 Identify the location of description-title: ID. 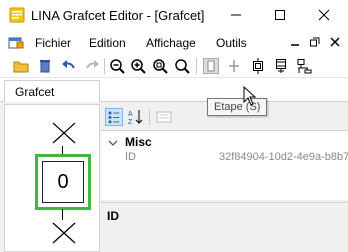
(113, 216).